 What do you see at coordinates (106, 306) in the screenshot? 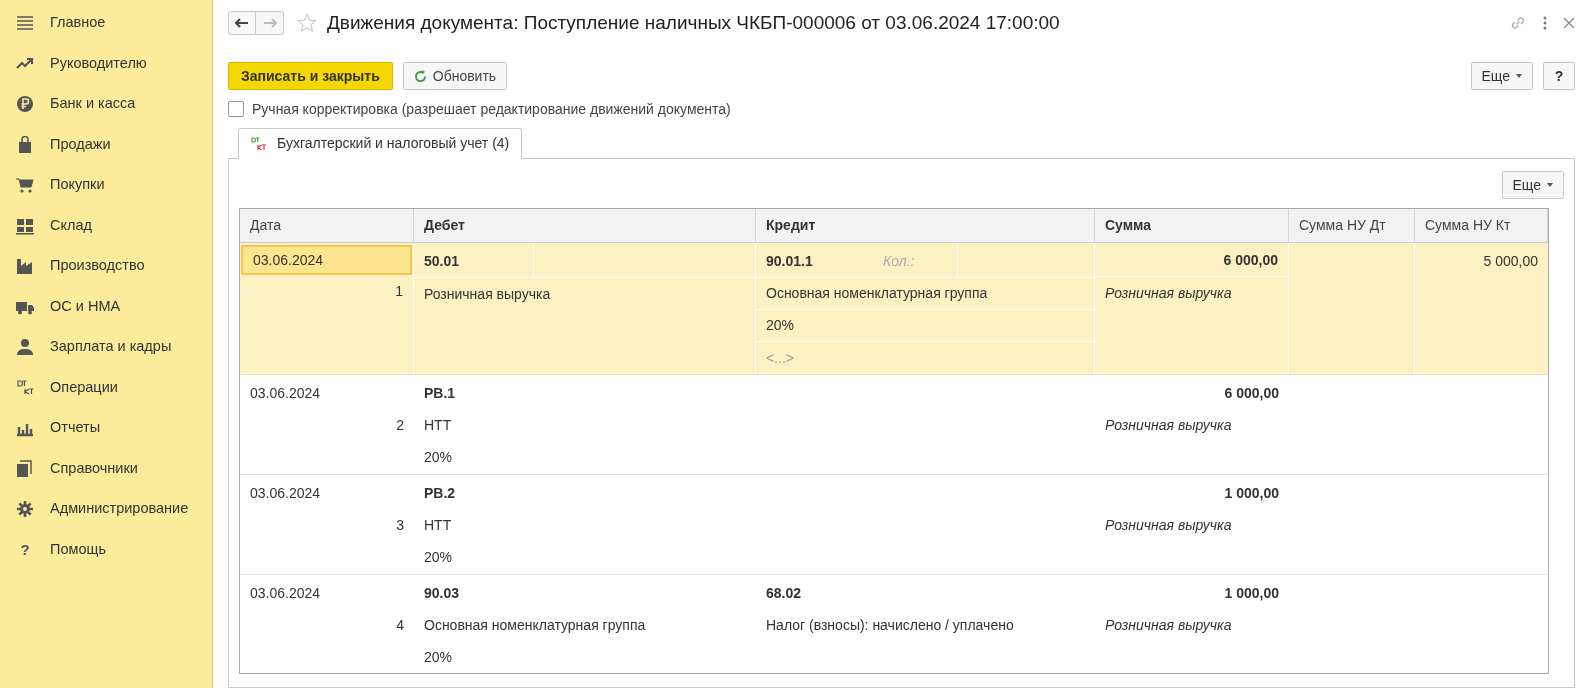
I see `sidebar-item: ОС и НМА` at bounding box center [106, 306].